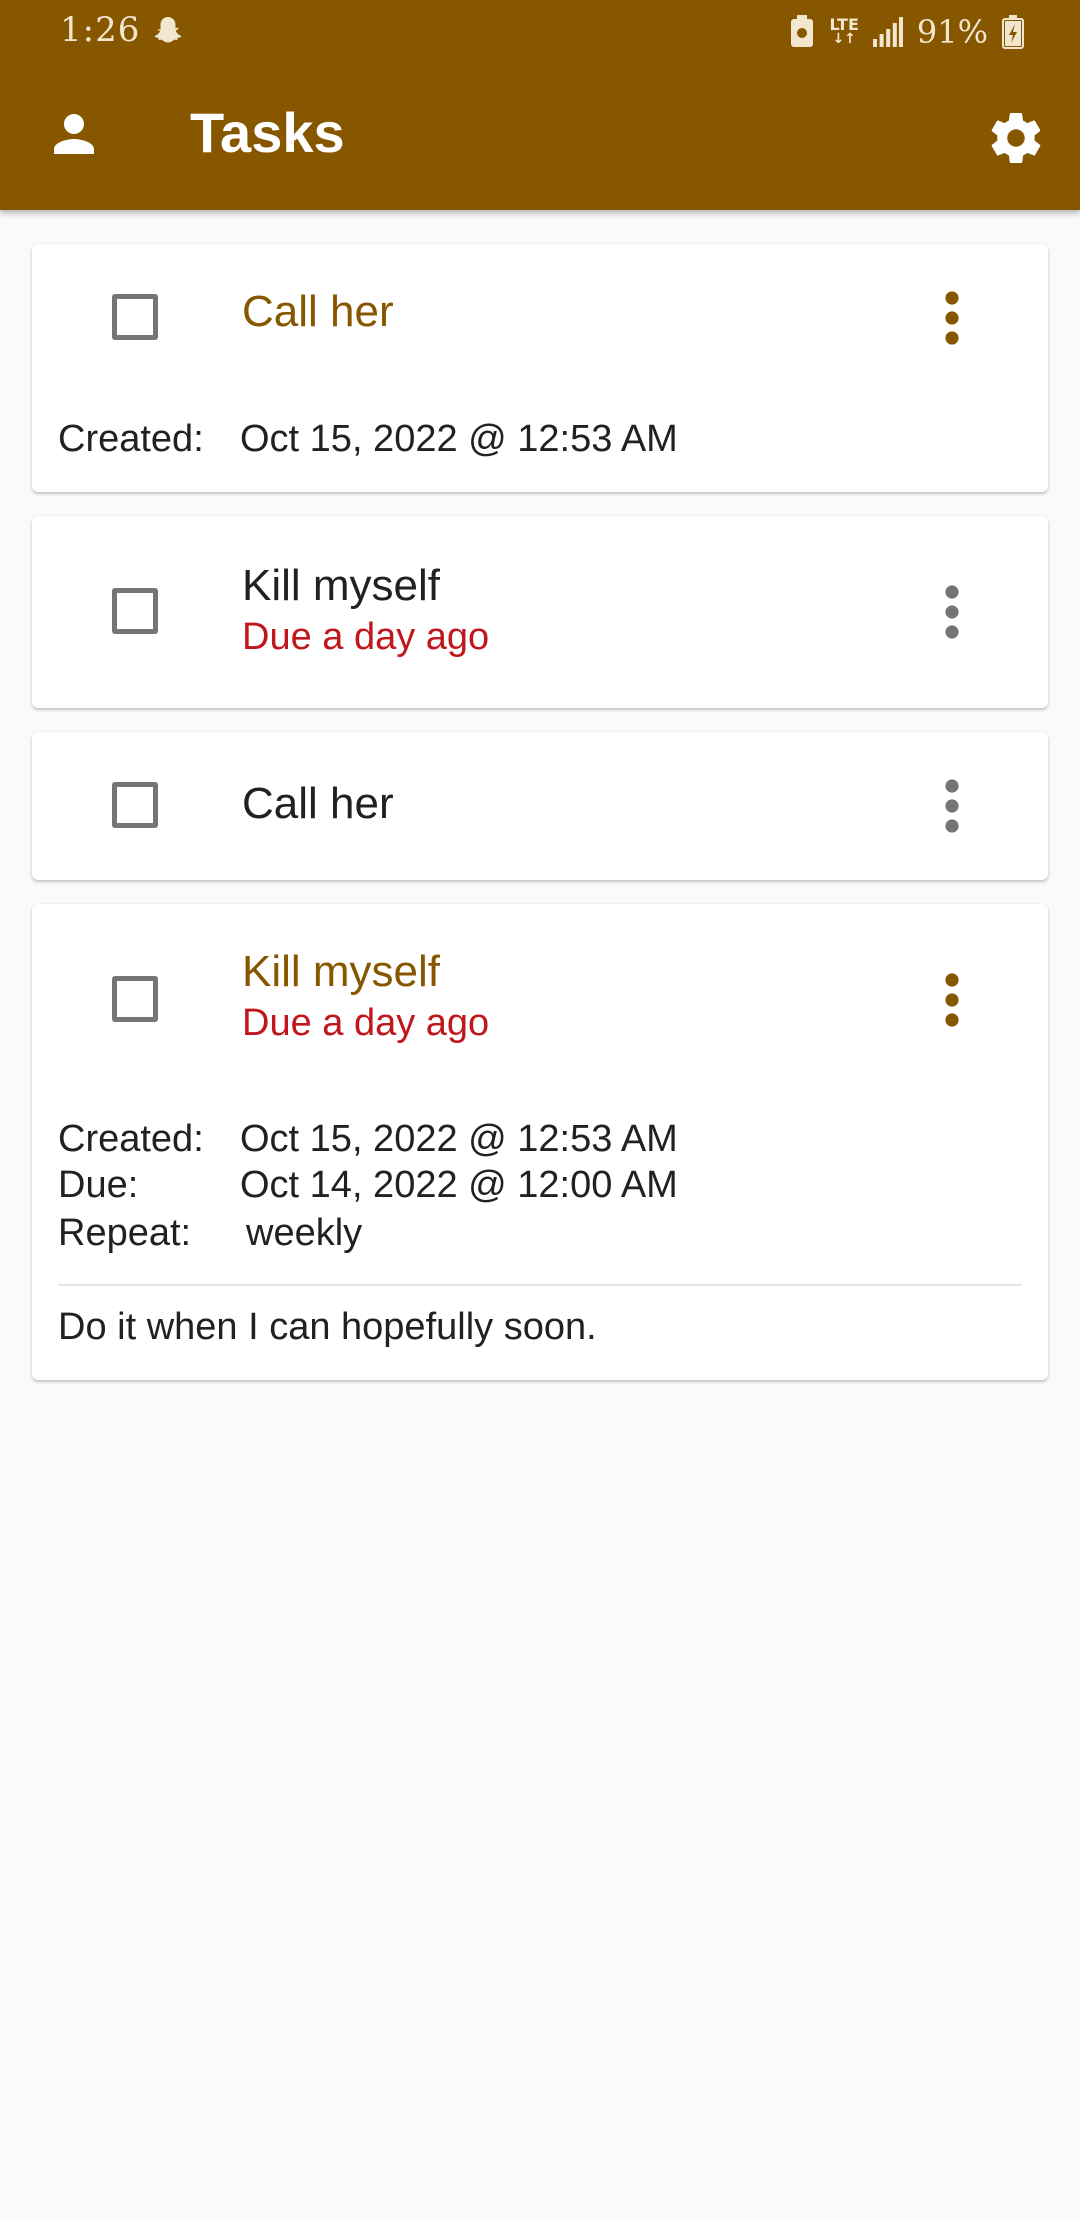 The height and width of the screenshot is (2220, 1080). I want to click on task-notes: Do it when I can hopefully soon., so click(327, 1327).